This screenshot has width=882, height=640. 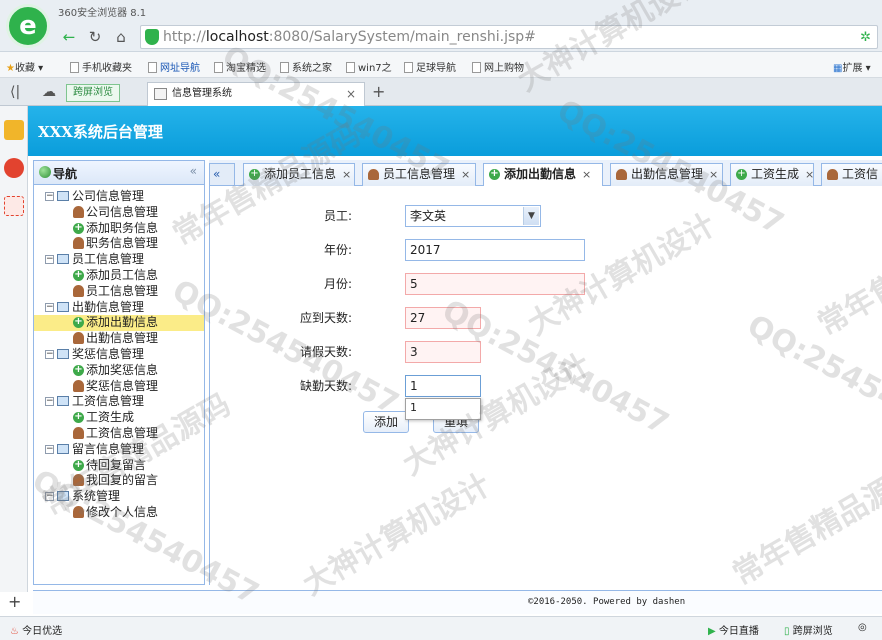 I want to click on nav-item-label: 我回复的留言, so click(x=122, y=480).